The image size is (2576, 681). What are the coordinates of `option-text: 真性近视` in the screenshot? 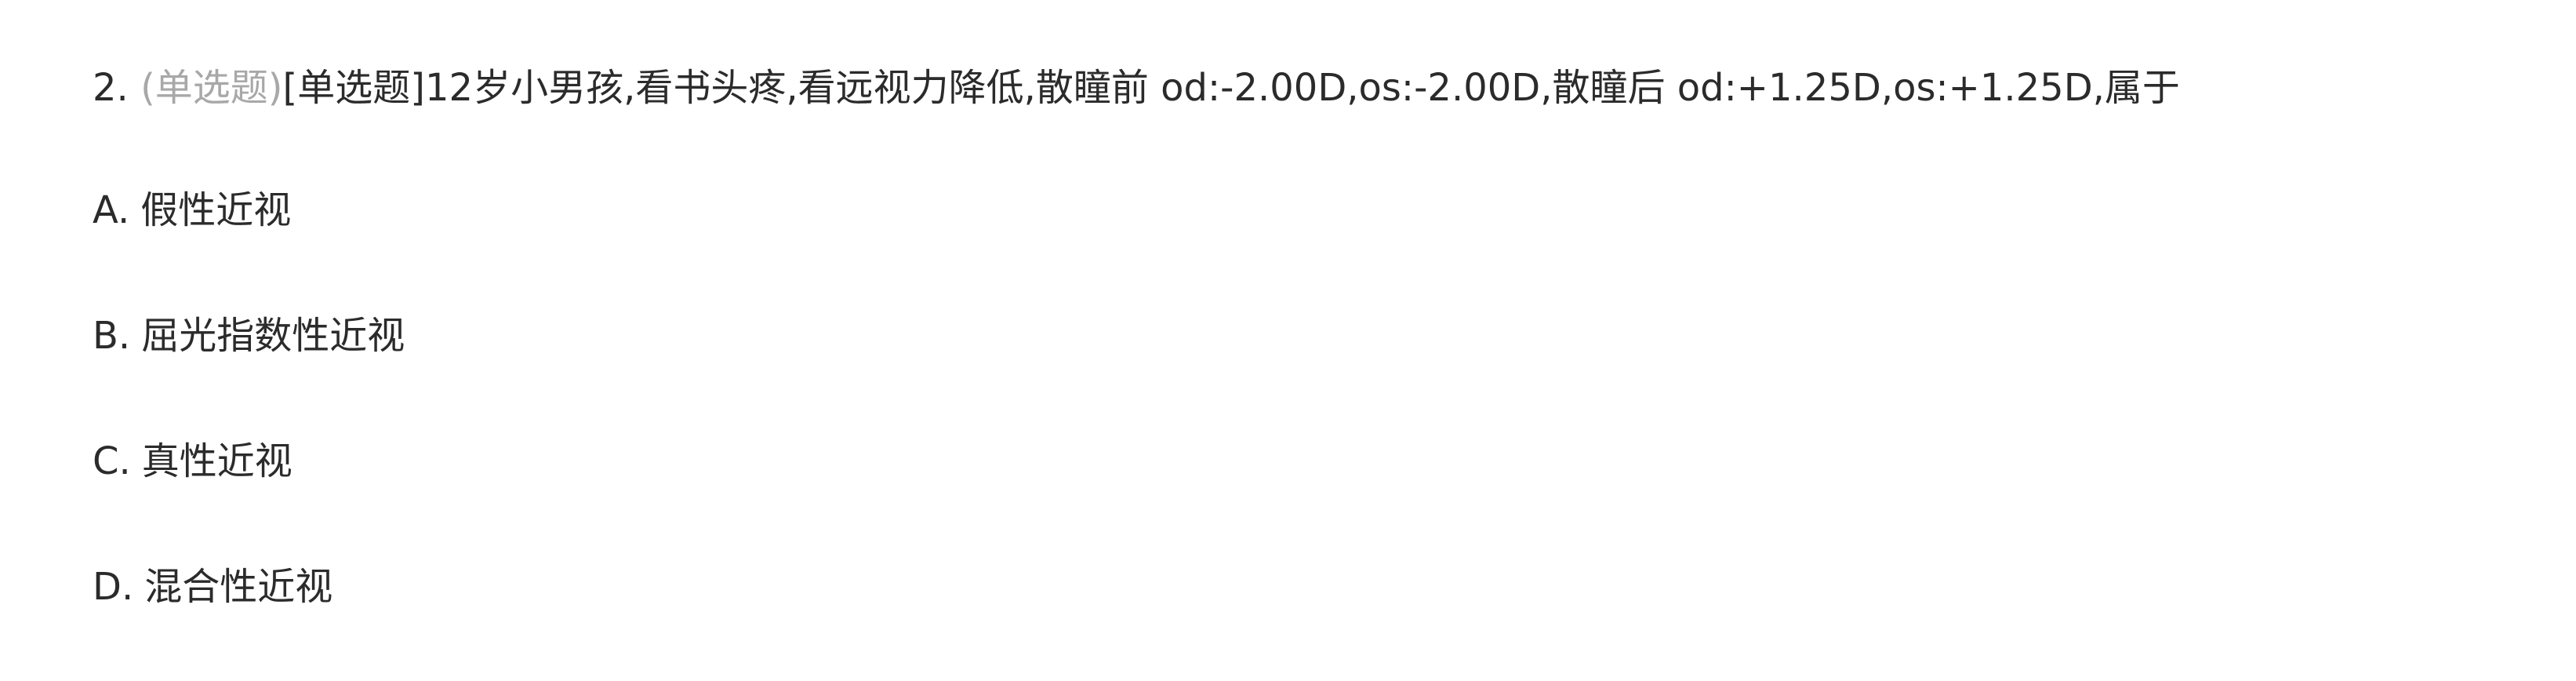 It's located at (216, 461).